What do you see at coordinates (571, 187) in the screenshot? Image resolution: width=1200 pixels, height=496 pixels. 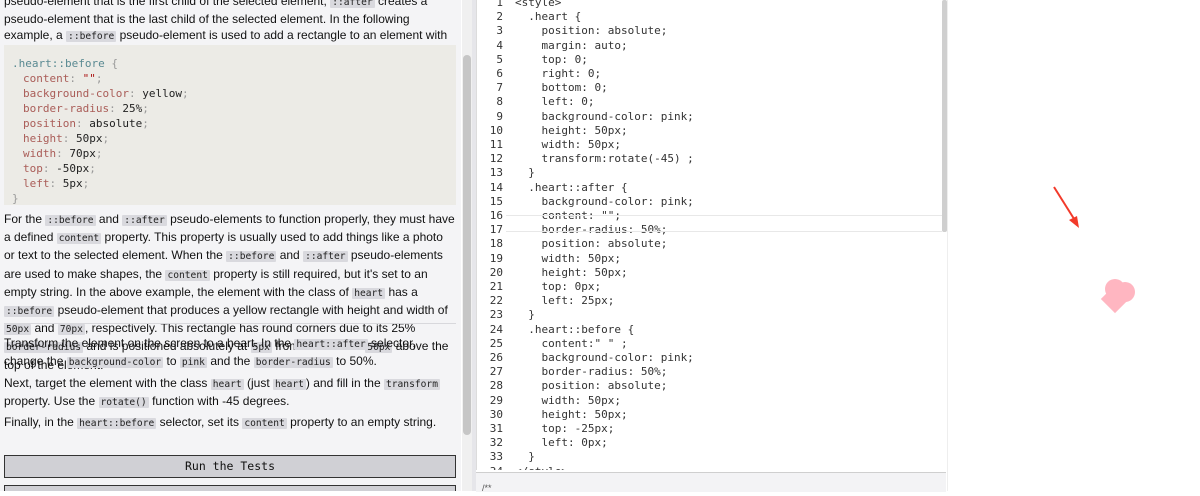 I see `code-line: .heart::after {` at bounding box center [571, 187].